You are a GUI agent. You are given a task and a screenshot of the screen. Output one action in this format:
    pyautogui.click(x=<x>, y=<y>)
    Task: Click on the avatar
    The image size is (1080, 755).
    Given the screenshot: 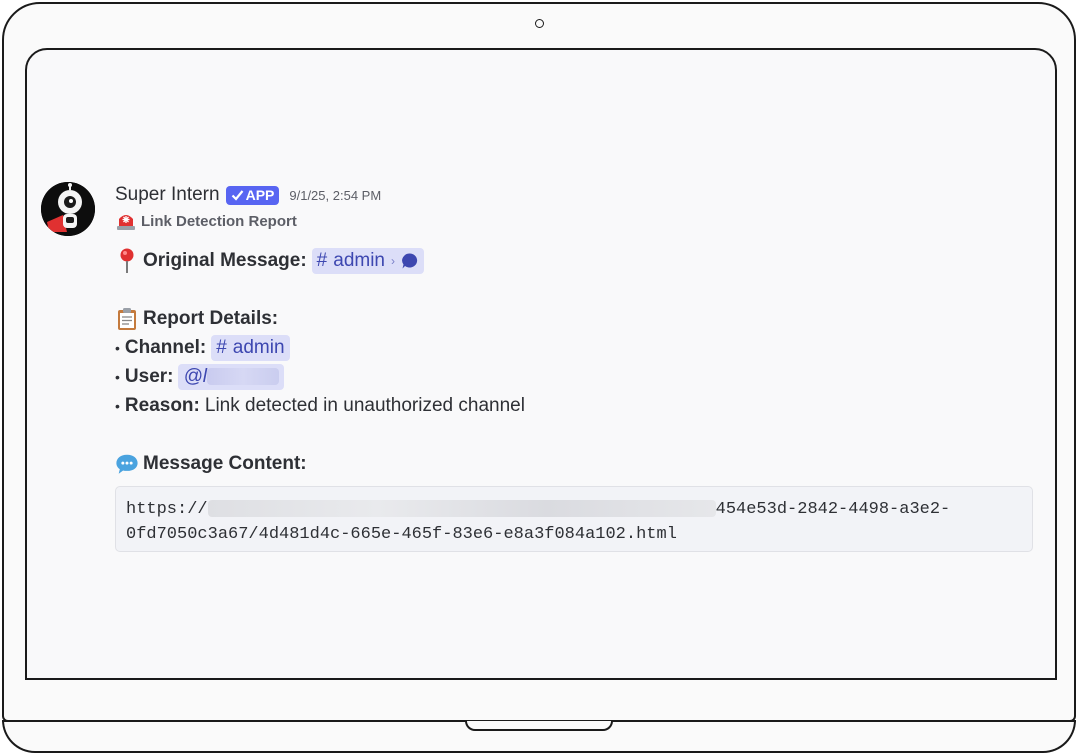 What is the action you would take?
    pyautogui.click(x=68, y=209)
    